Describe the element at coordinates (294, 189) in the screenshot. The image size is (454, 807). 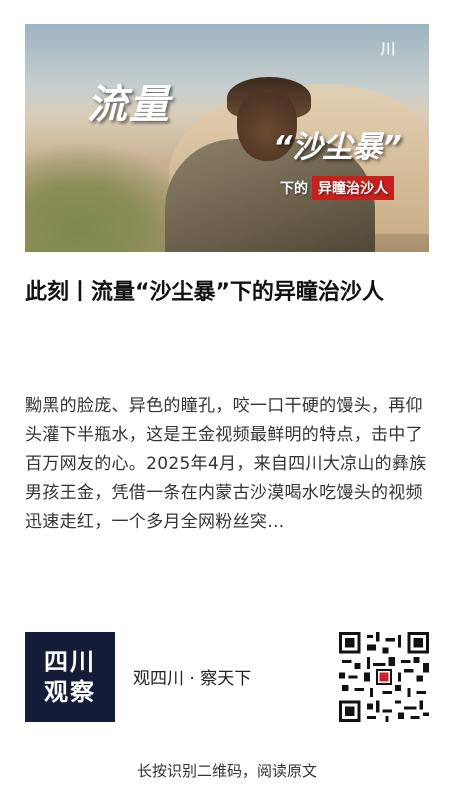
I see `cover-subtitle-prefix: 下的` at that location.